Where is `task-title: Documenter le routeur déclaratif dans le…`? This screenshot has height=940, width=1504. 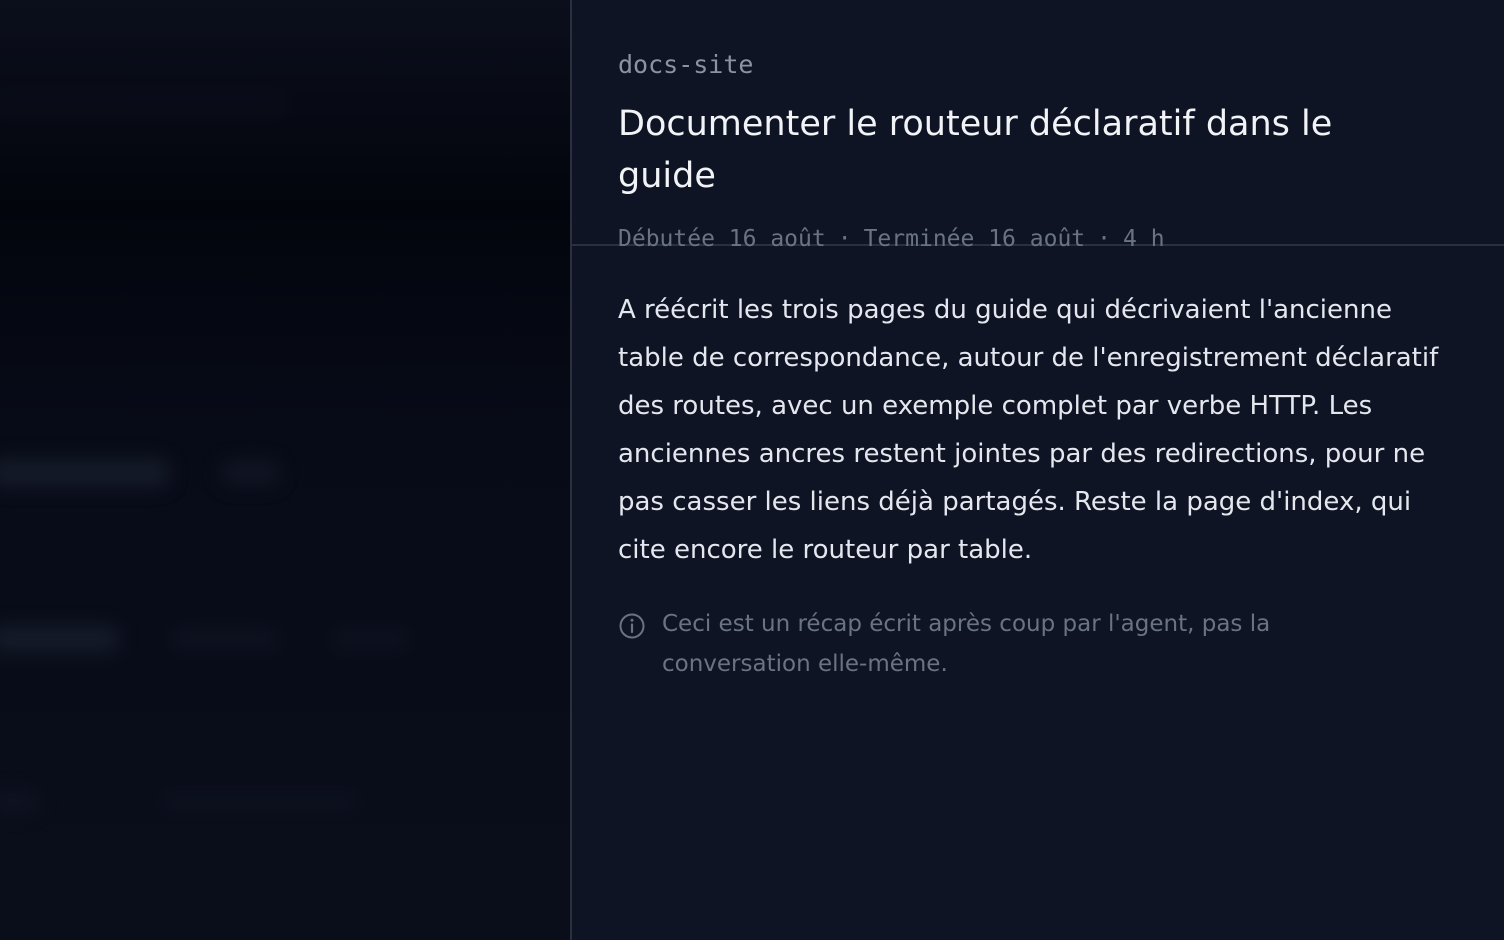 task-title: Documenter le routeur déclaratif dans le… is located at coordinates (975, 150).